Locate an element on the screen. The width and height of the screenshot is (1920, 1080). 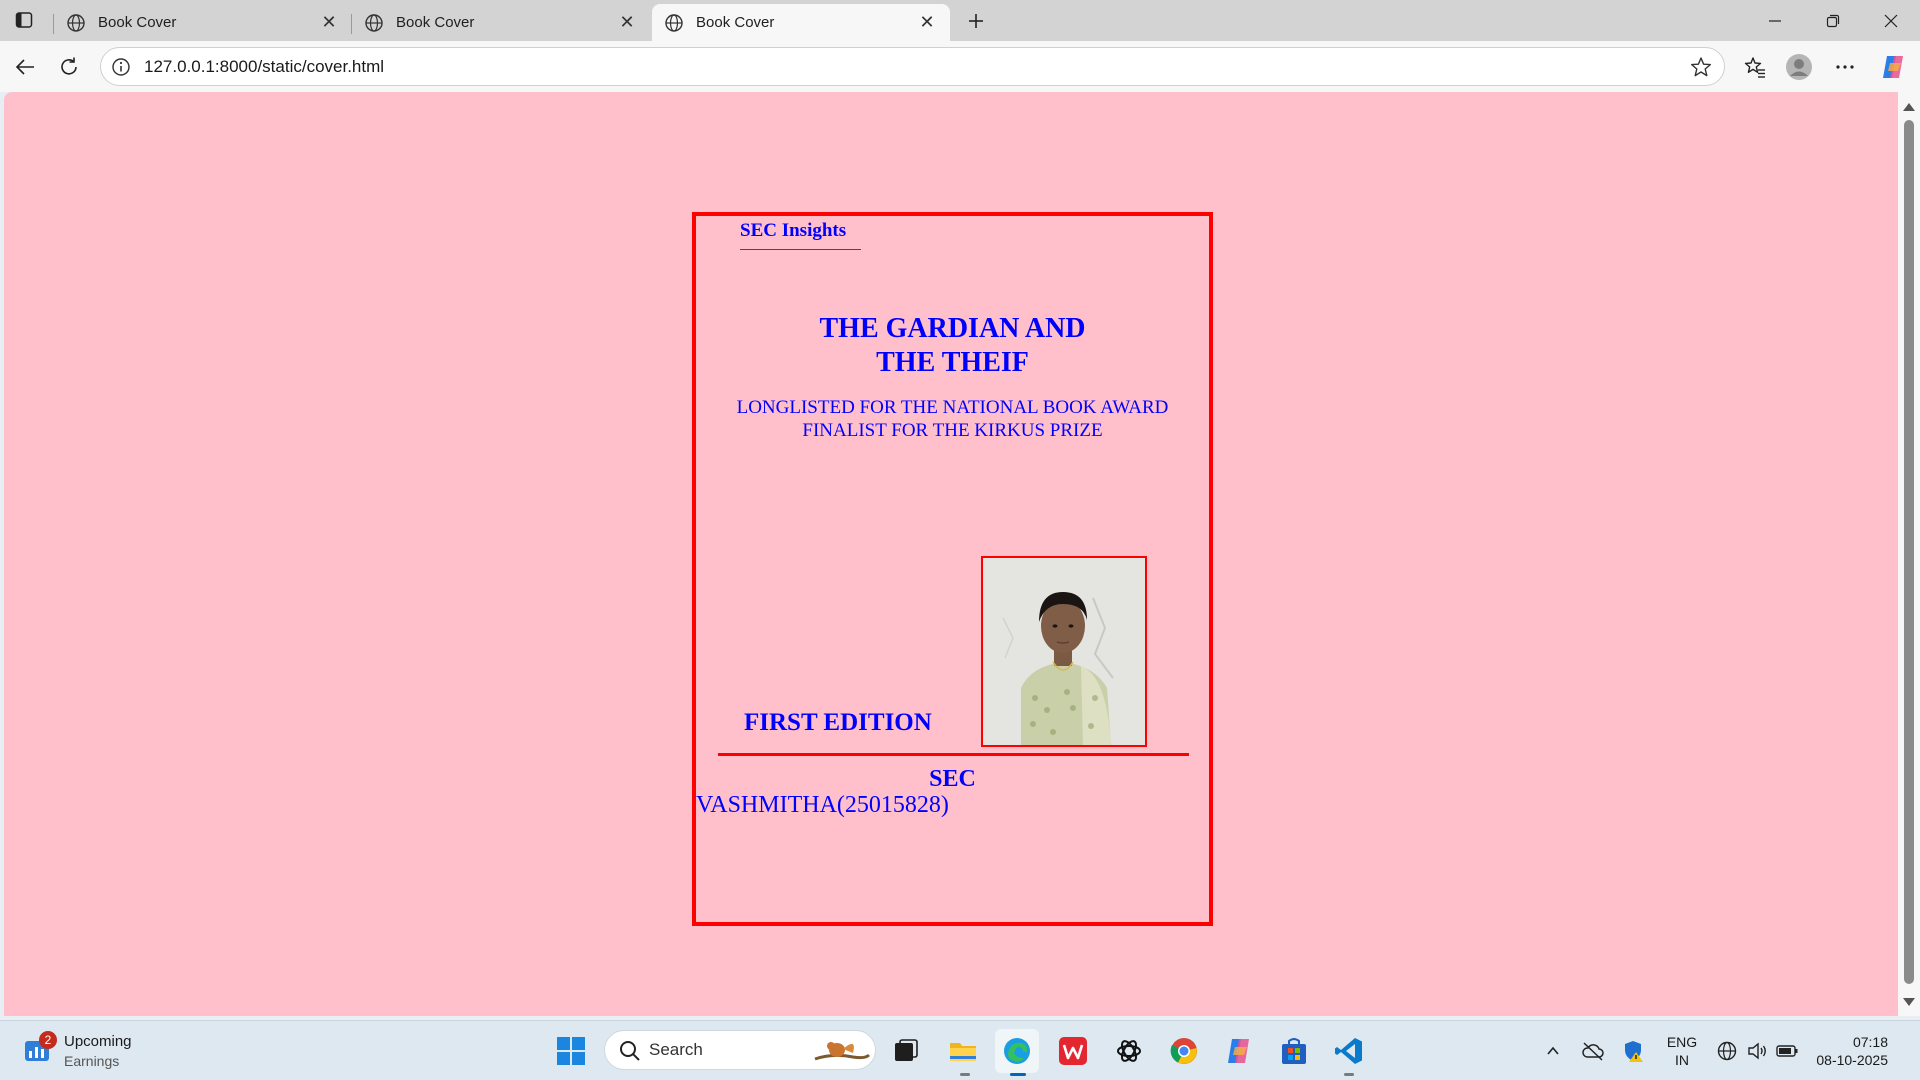
restore-icon is located at coordinates (1833, 20).